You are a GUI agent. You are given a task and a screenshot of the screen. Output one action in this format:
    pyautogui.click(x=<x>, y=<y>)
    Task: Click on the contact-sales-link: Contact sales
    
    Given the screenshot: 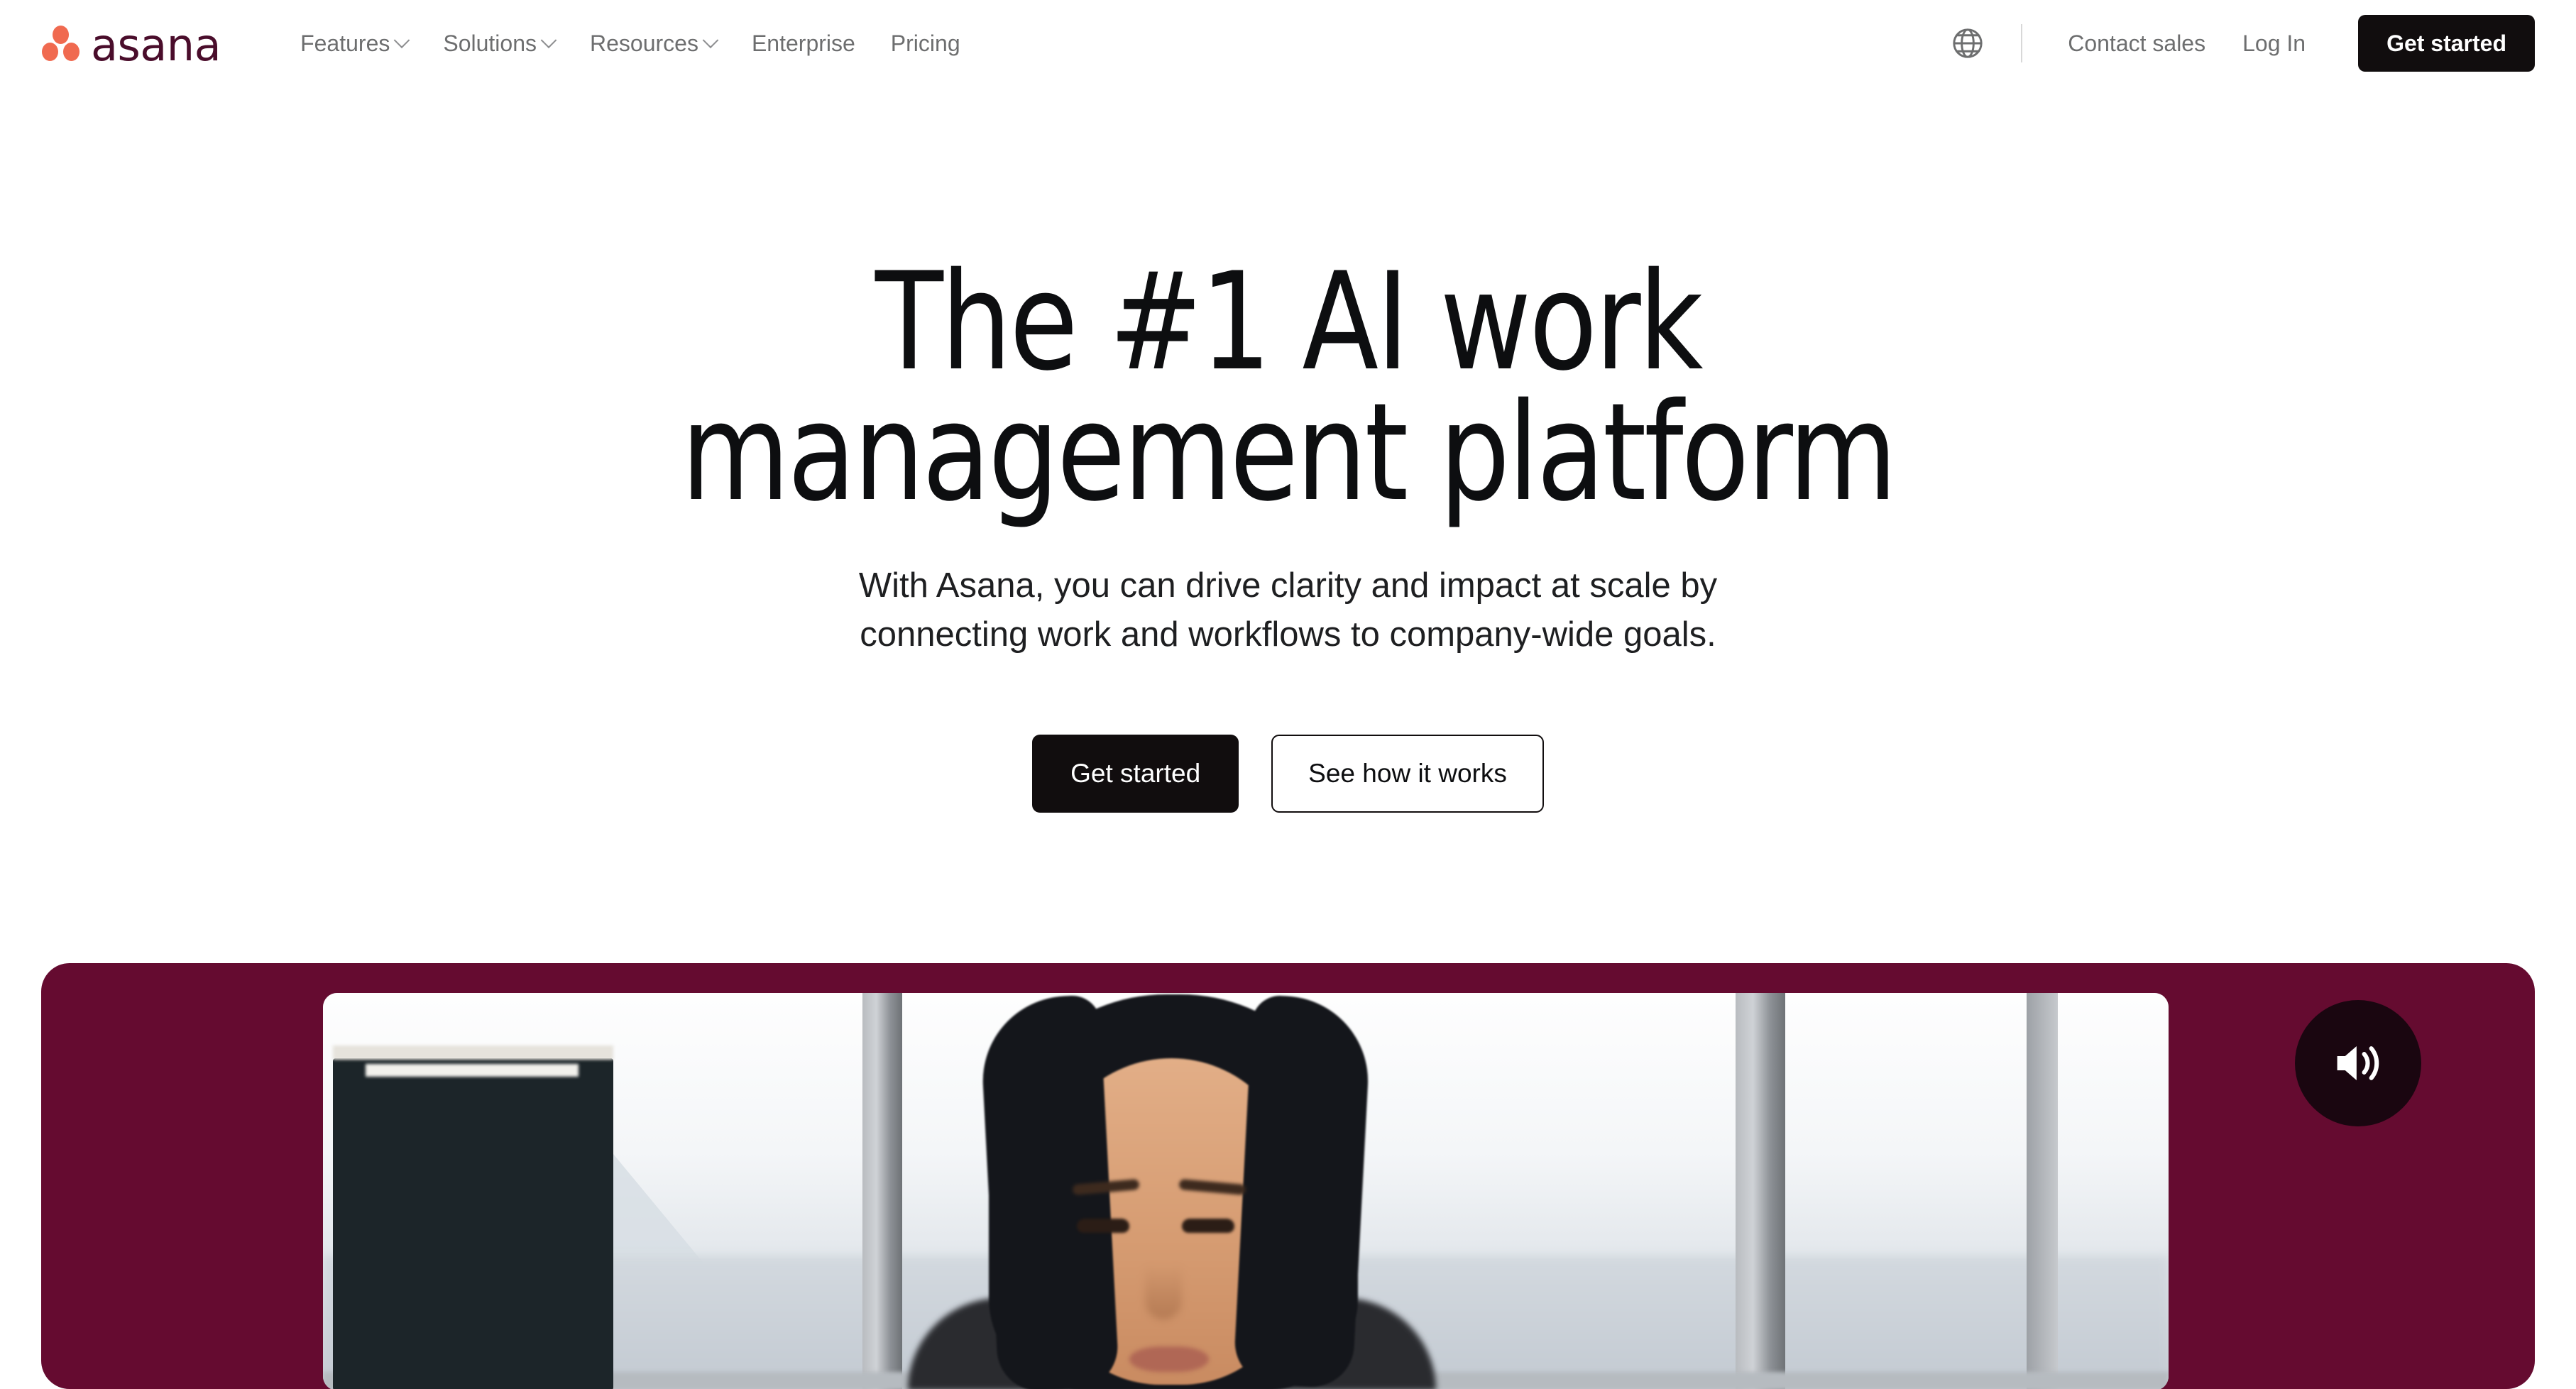 What is the action you would take?
    pyautogui.click(x=2136, y=43)
    